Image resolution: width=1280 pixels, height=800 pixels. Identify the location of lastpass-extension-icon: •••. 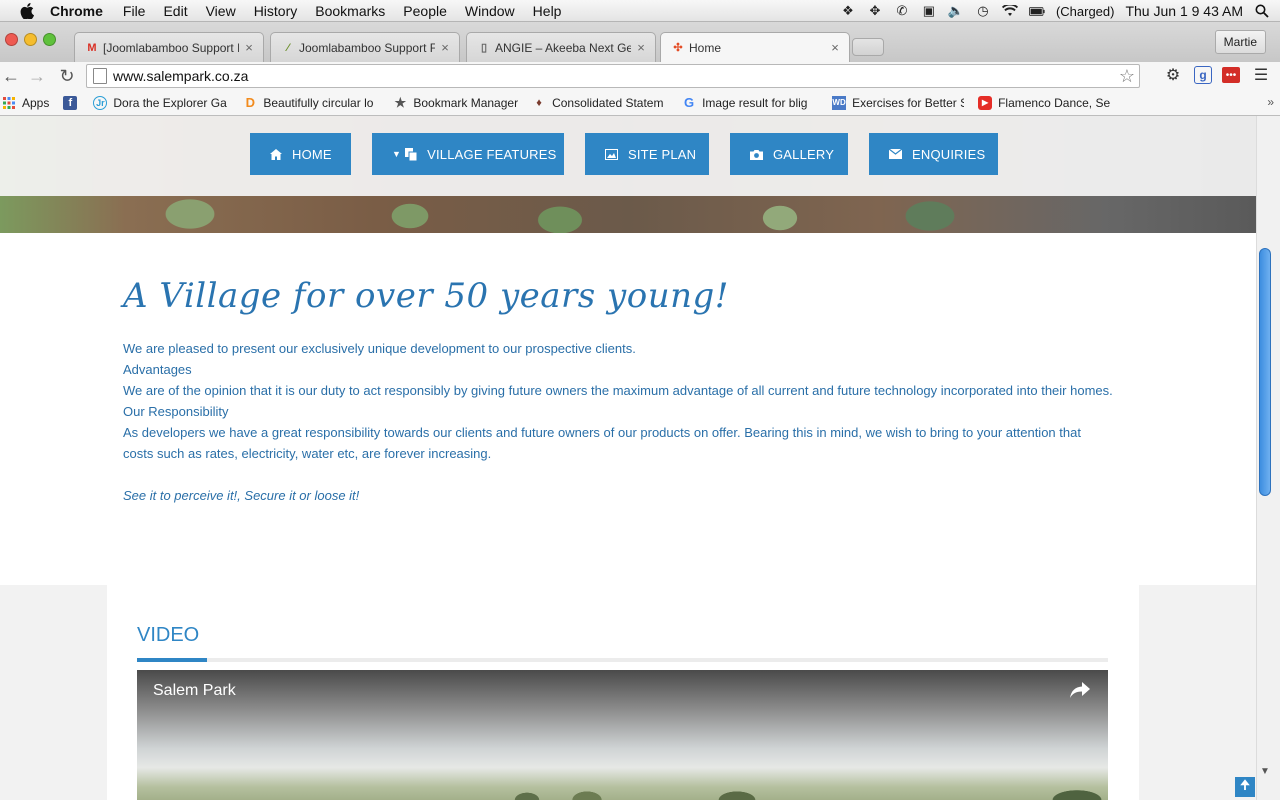
(1231, 75).